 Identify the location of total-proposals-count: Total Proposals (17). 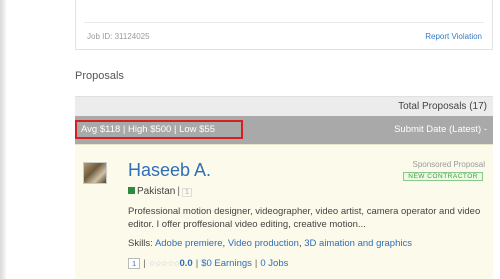
(442, 106).